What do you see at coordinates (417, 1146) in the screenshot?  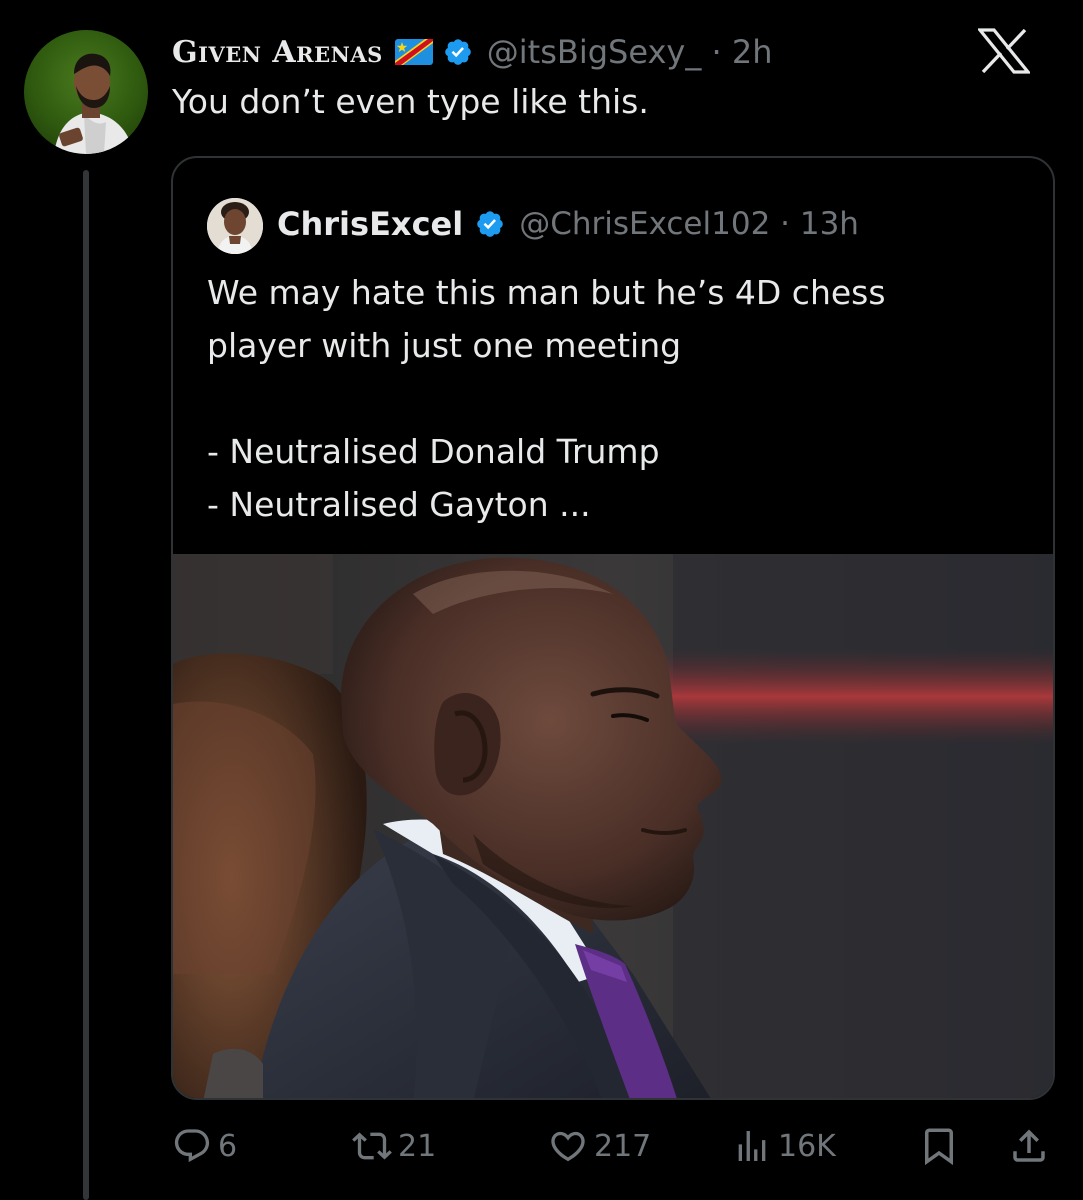 I see `repost-count: 21` at bounding box center [417, 1146].